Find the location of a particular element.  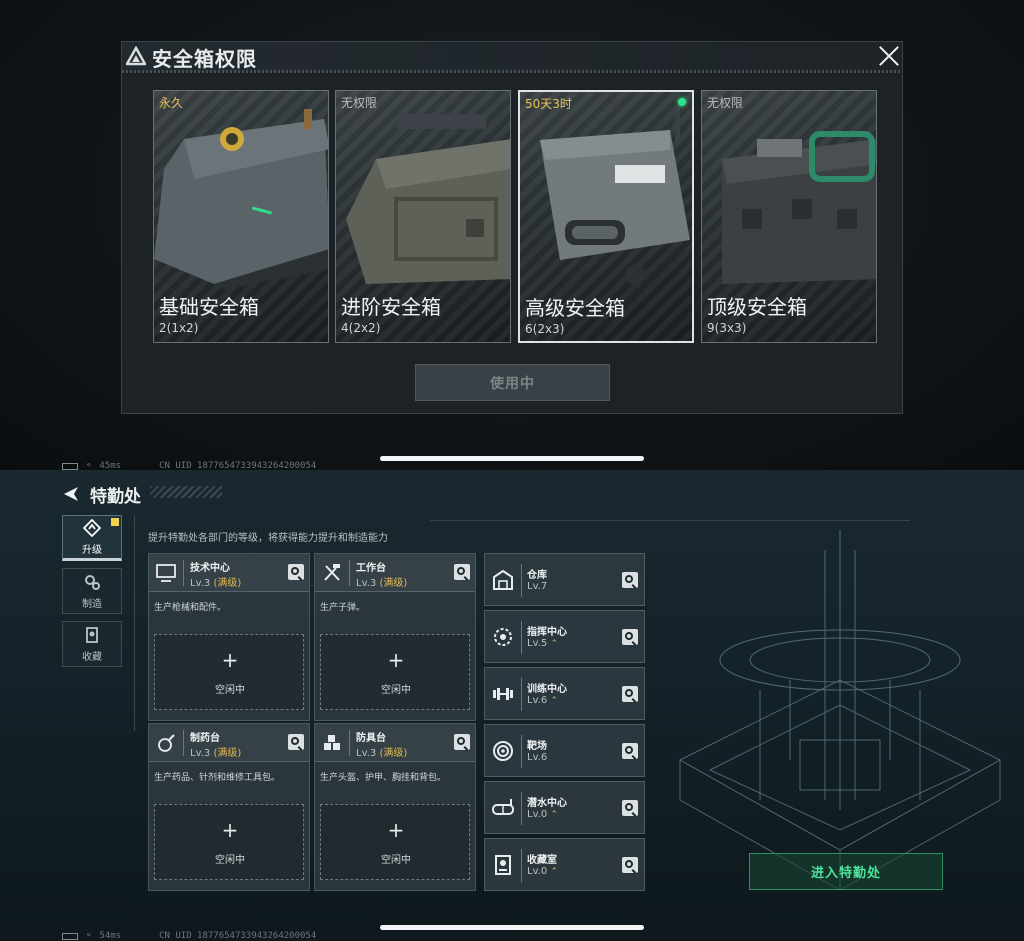

dept-header: 制药台 Lv.3 (满级) is located at coordinates (229, 743).